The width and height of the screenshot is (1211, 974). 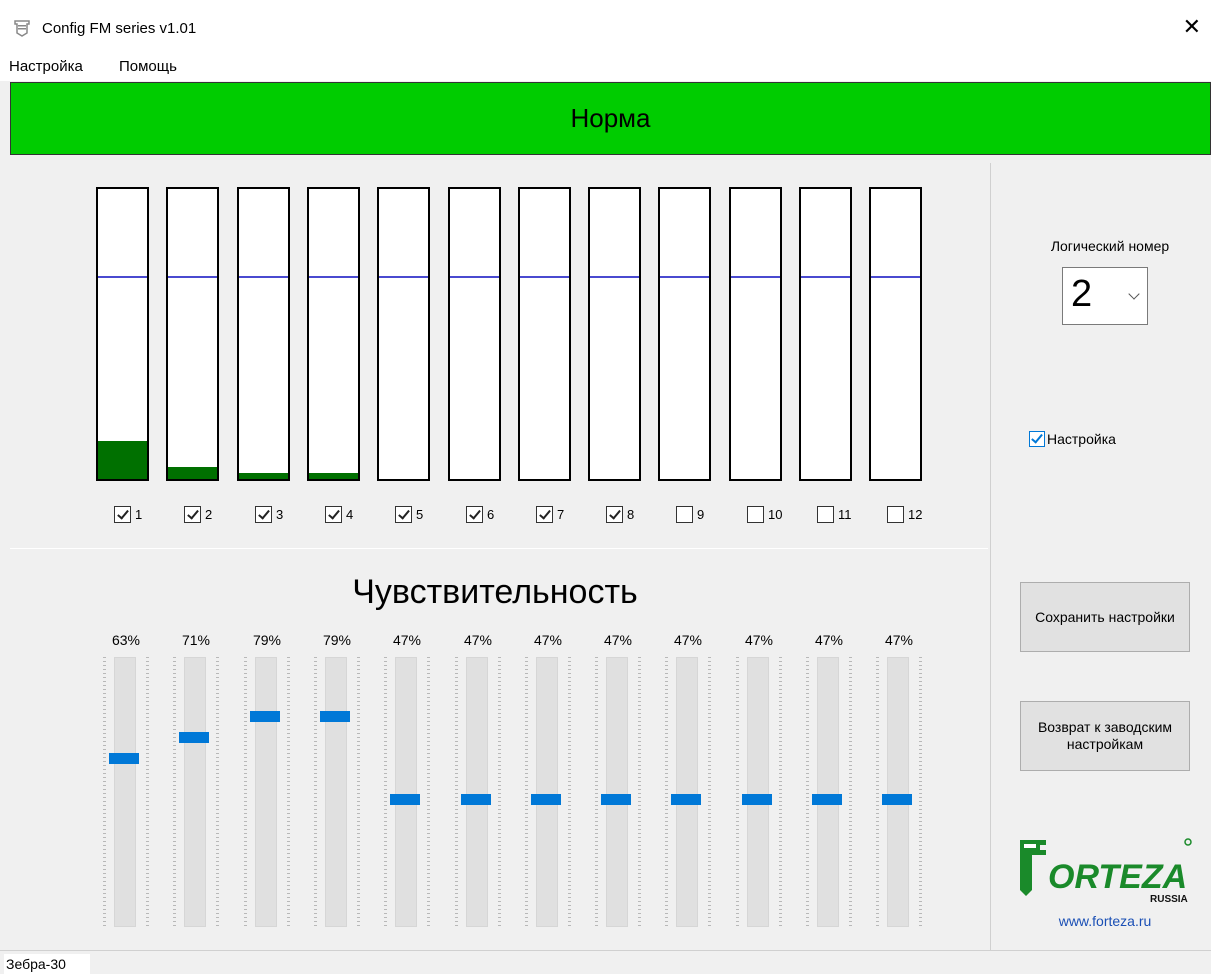 What do you see at coordinates (1105, 296) in the screenshot?
I see `logical-number-select: 2` at bounding box center [1105, 296].